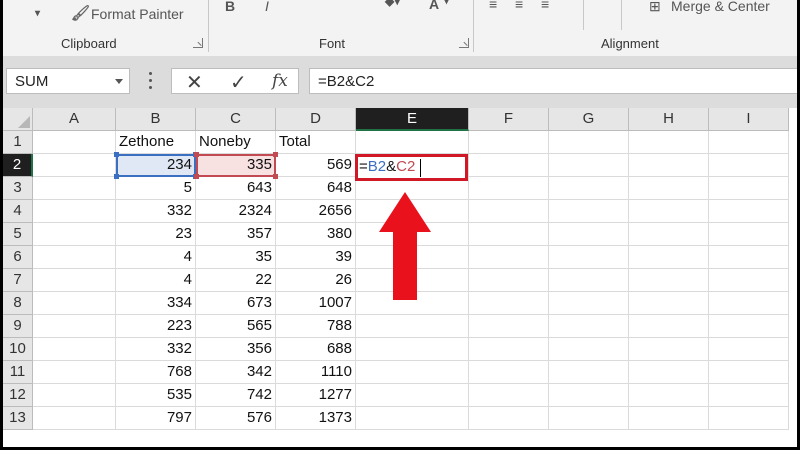 This screenshot has height=450, width=800. Describe the element at coordinates (150, 81) in the screenshot. I see `drag-handle-icon` at that location.